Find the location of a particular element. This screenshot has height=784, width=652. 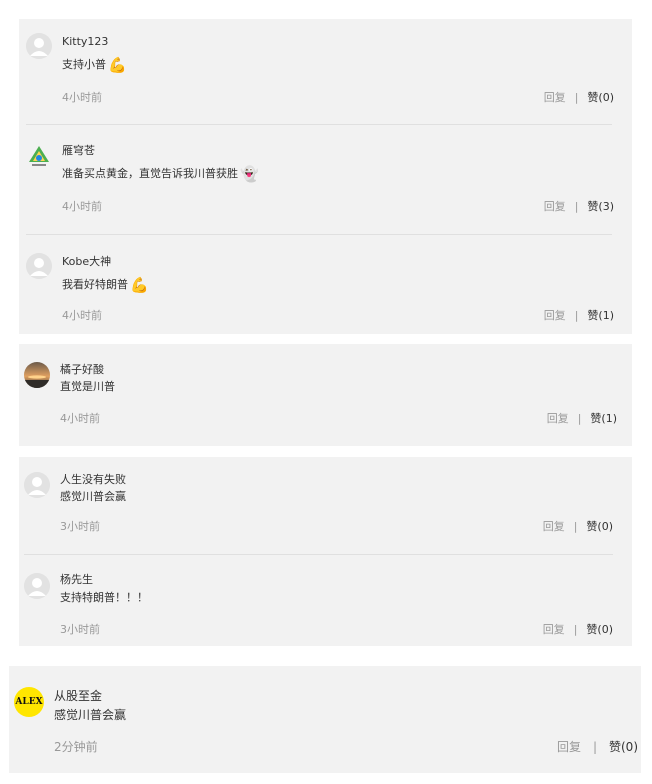

comment-text: 我看好特朗普 💪 is located at coordinates (105, 285).